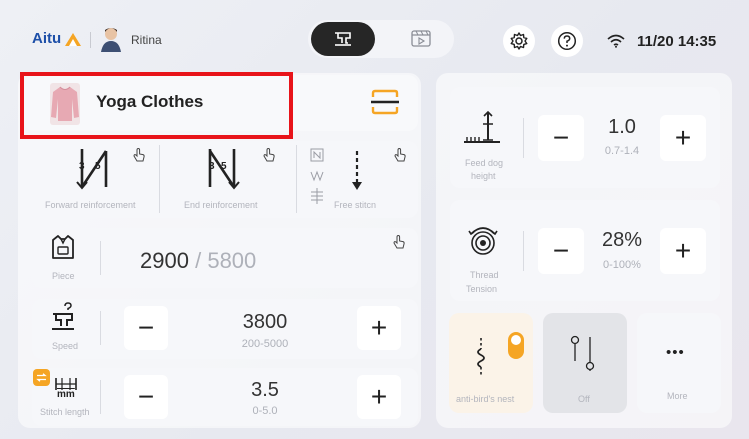 The height and width of the screenshot is (439, 749). Describe the element at coordinates (100, 328) in the screenshot. I see `speed-divider` at that location.